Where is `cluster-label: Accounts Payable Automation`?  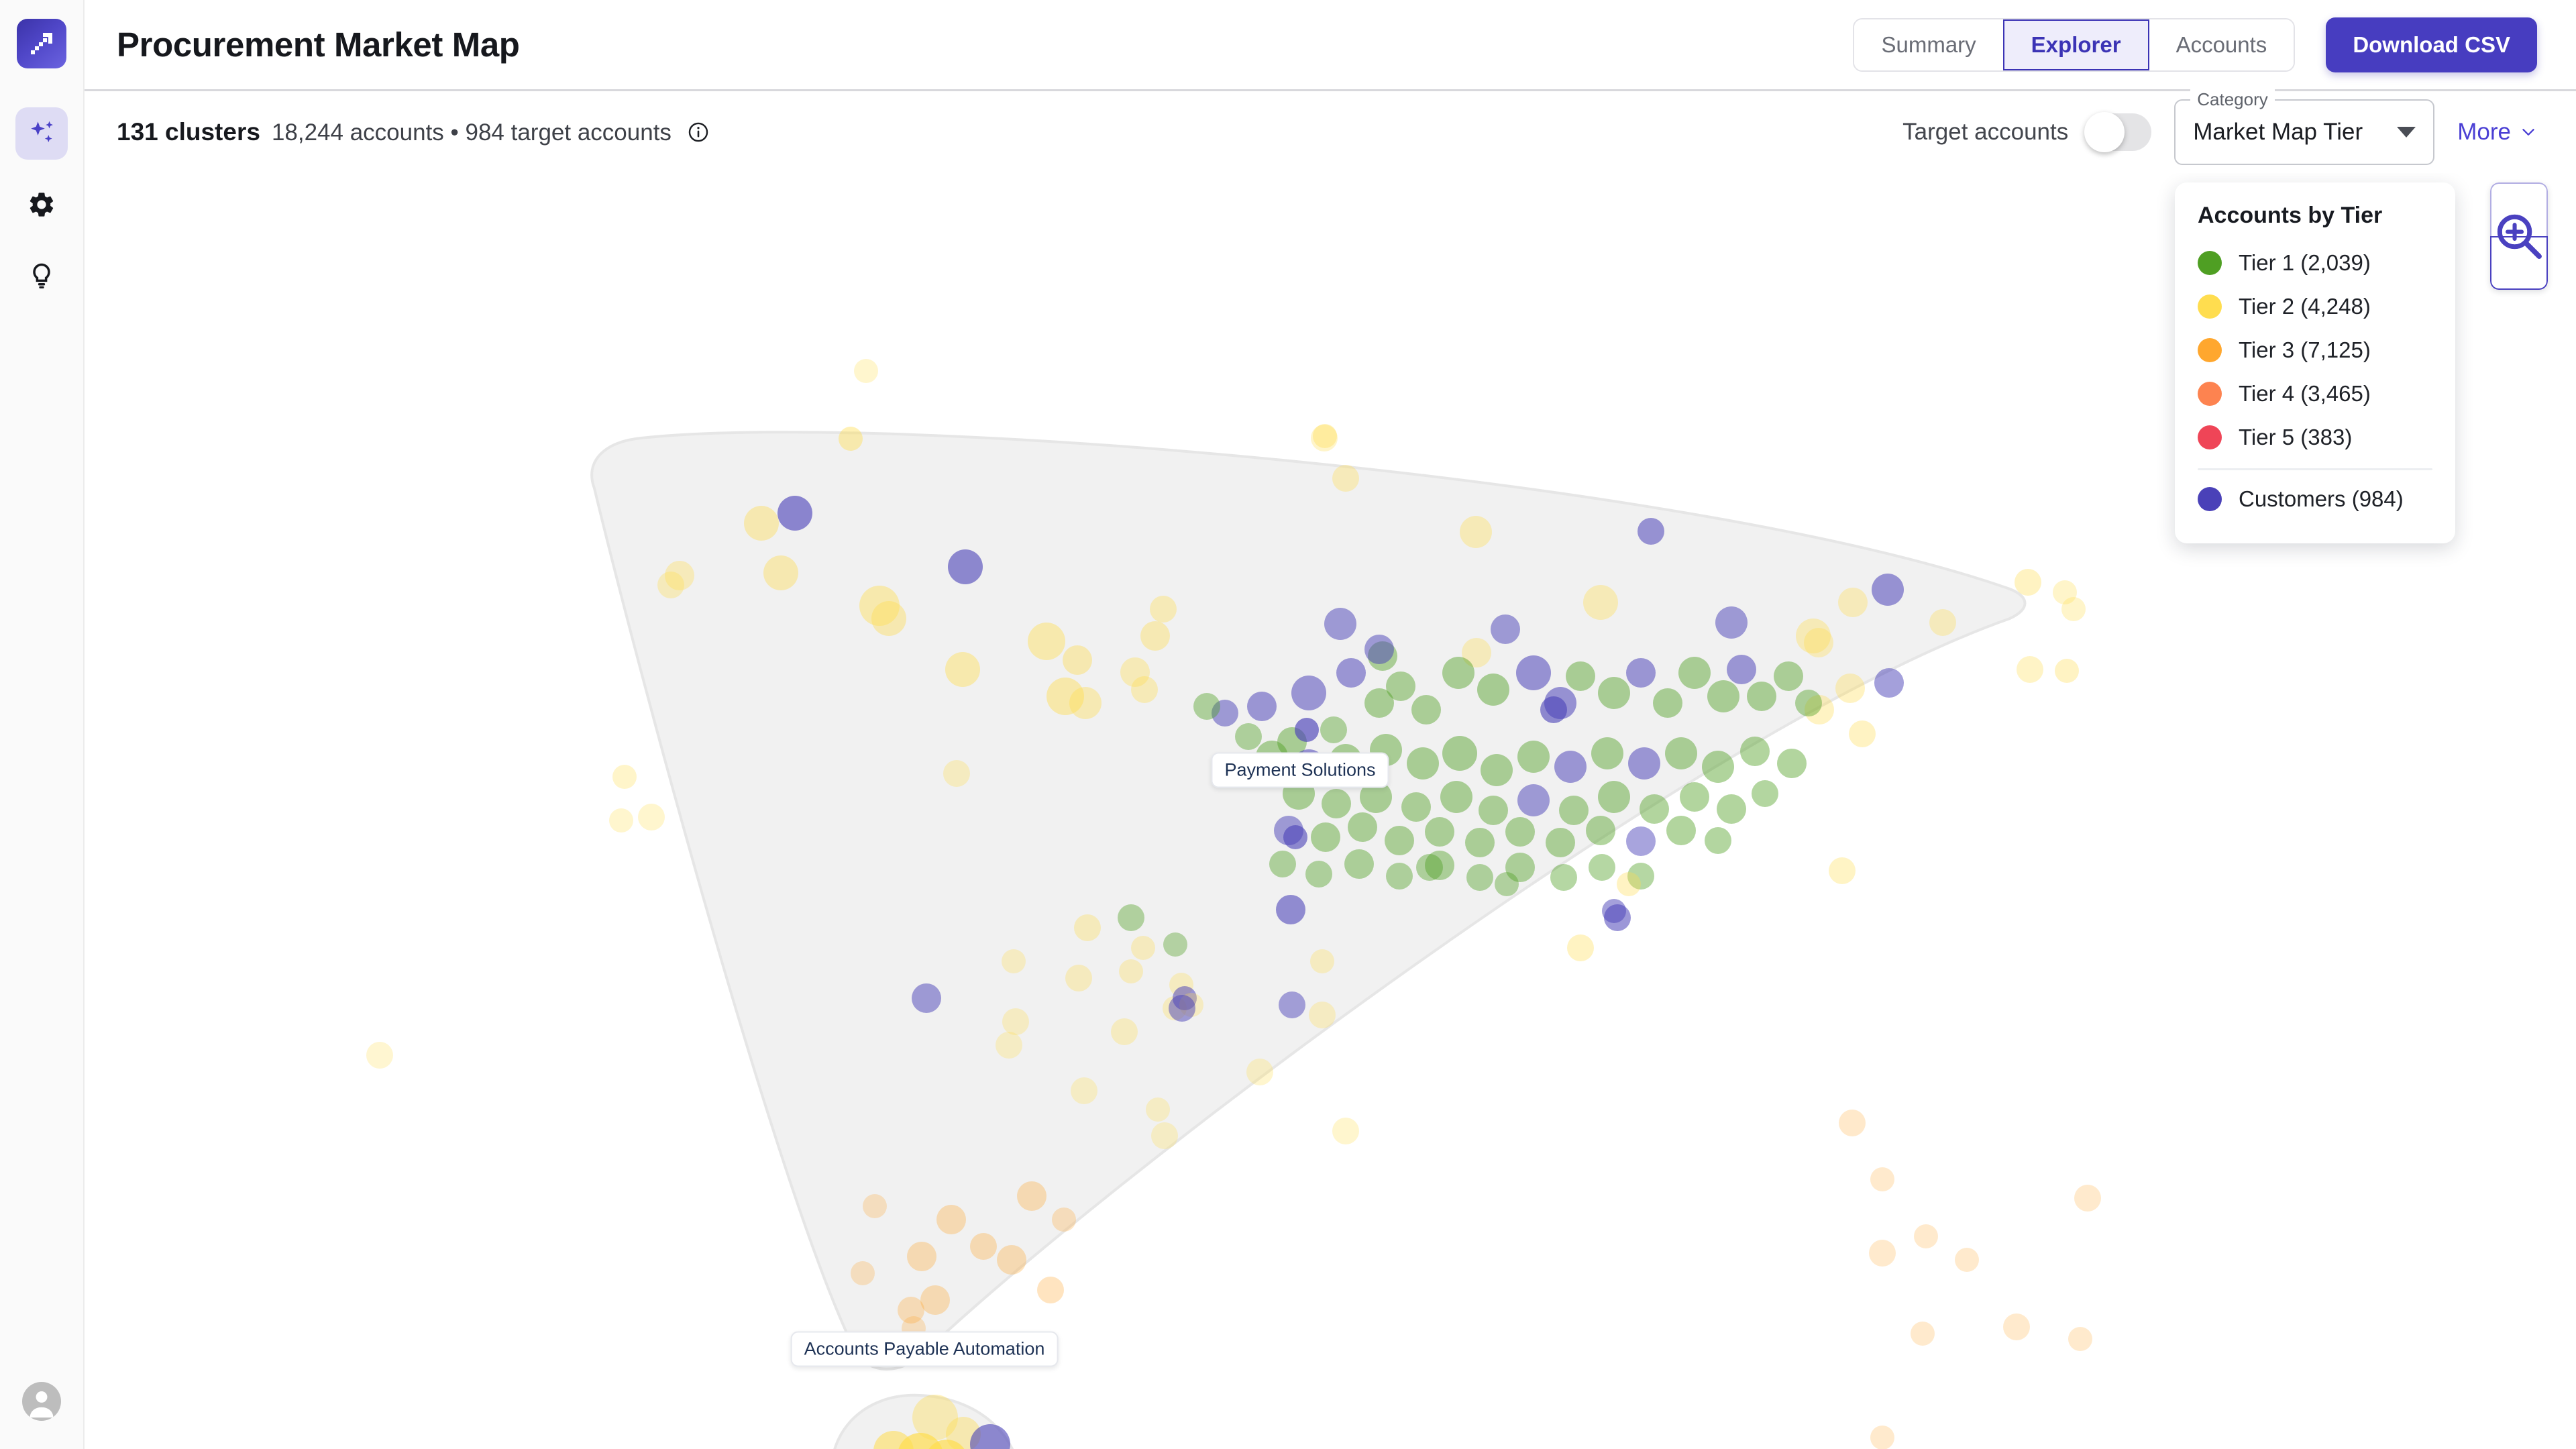
cluster-label: Accounts Payable Automation is located at coordinates (924, 1349).